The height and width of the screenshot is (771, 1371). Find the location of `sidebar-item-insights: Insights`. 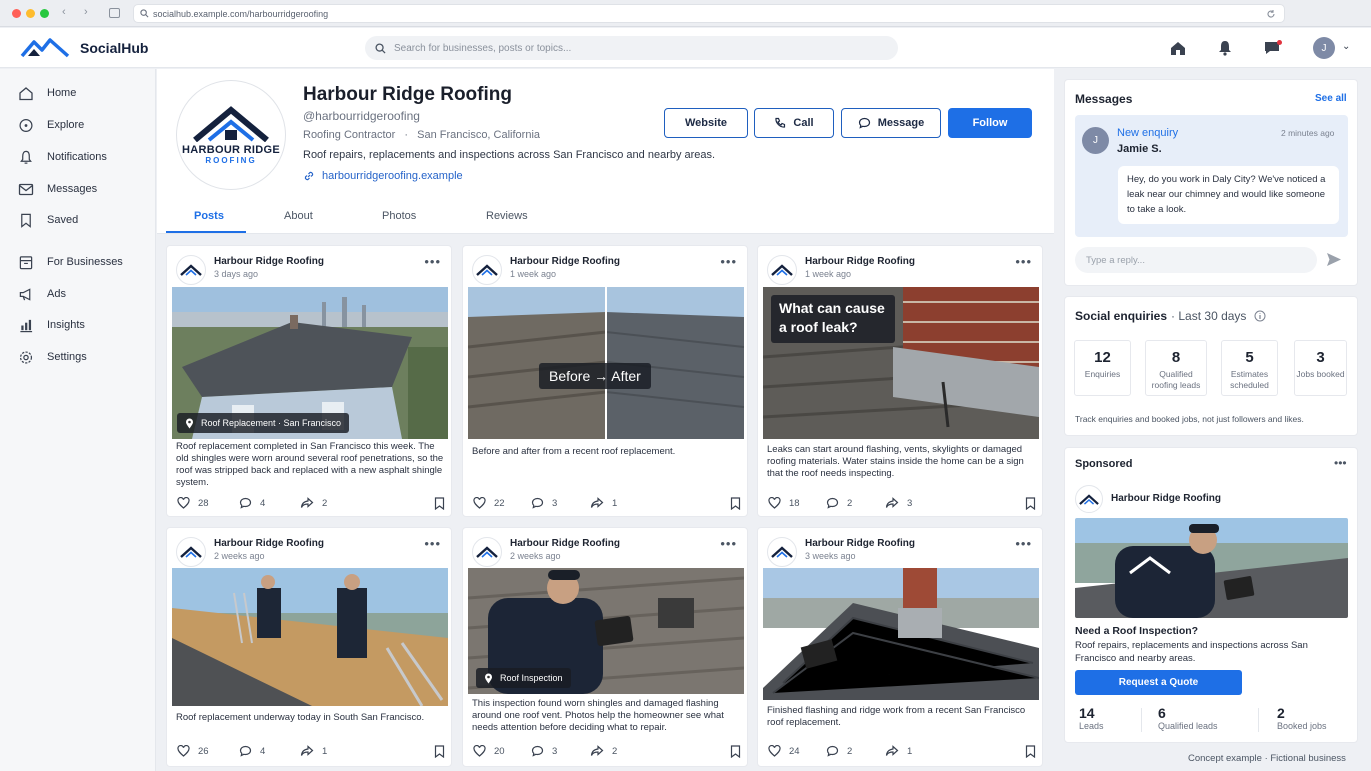

sidebar-item-insights: Insights is located at coordinates (51, 325).